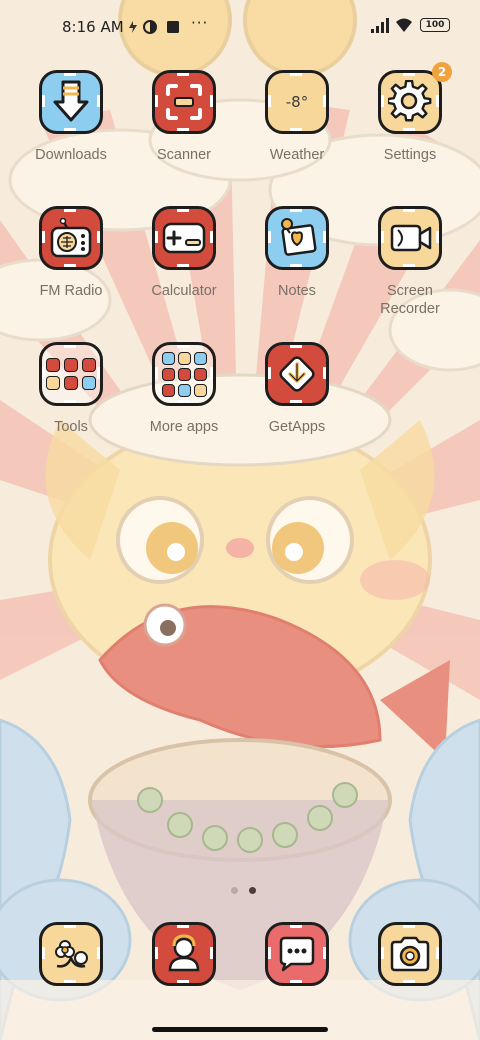 Image resolution: width=480 pixels, height=1040 pixels. What do you see at coordinates (133, 28) in the screenshot?
I see `data-saver-icon` at bounding box center [133, 28].